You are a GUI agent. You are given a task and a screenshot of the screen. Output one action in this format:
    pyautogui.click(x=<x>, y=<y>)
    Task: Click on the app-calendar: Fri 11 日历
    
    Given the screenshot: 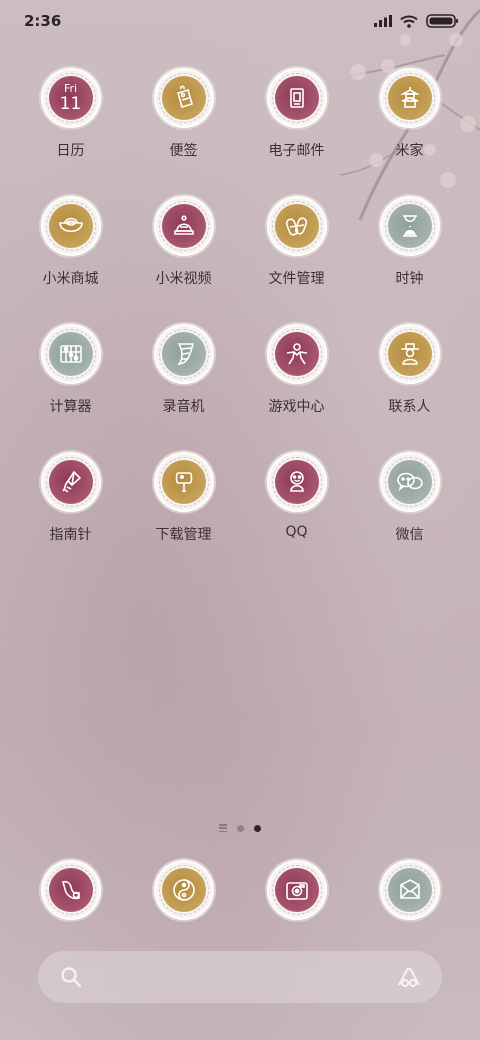 What is the action you would take?
    pyautogui.click(x=70, y=114)
    